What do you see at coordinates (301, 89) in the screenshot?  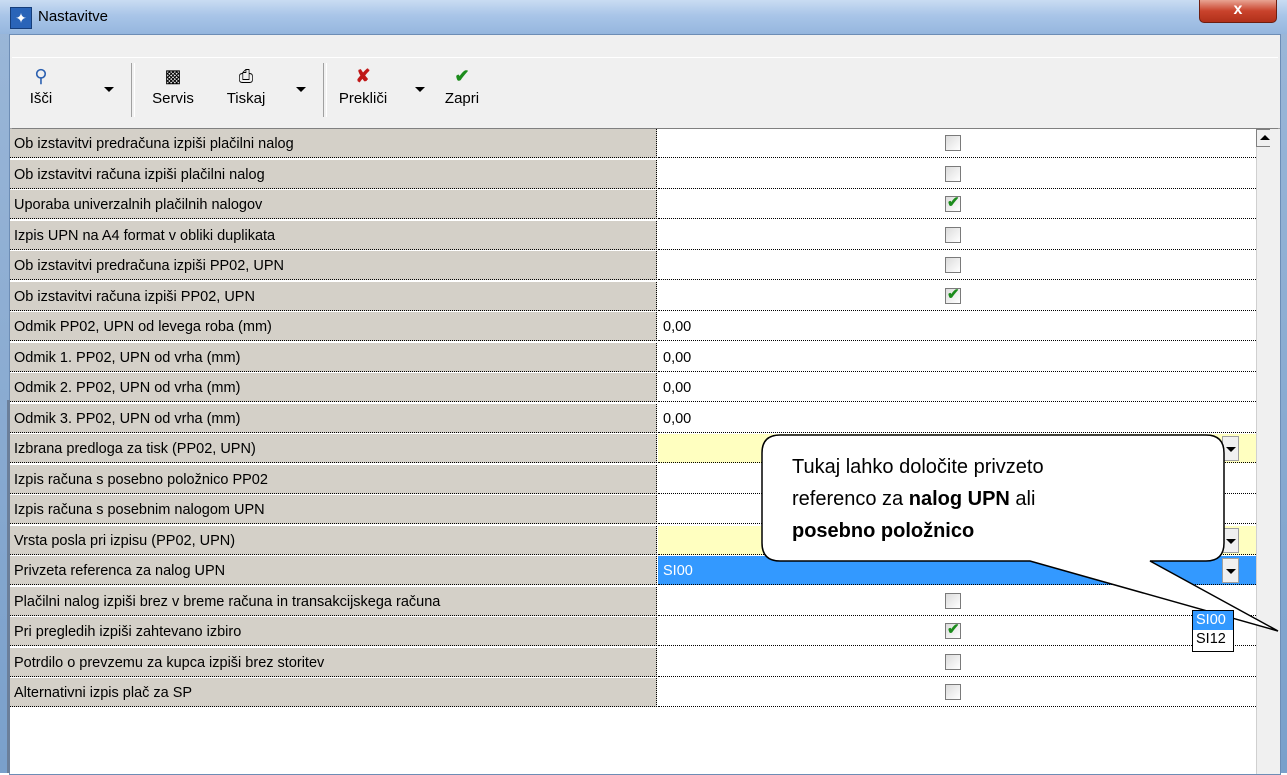 I see `print-dropdown-arrow` at bounding box center [301, 89].